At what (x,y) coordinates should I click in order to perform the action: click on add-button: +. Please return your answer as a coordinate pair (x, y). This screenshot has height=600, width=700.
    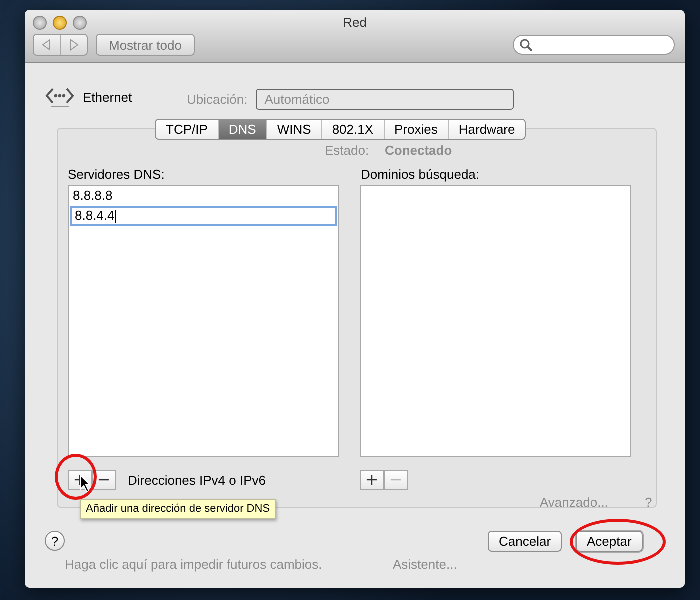
    Looking at the image, I should click on (372, 480).